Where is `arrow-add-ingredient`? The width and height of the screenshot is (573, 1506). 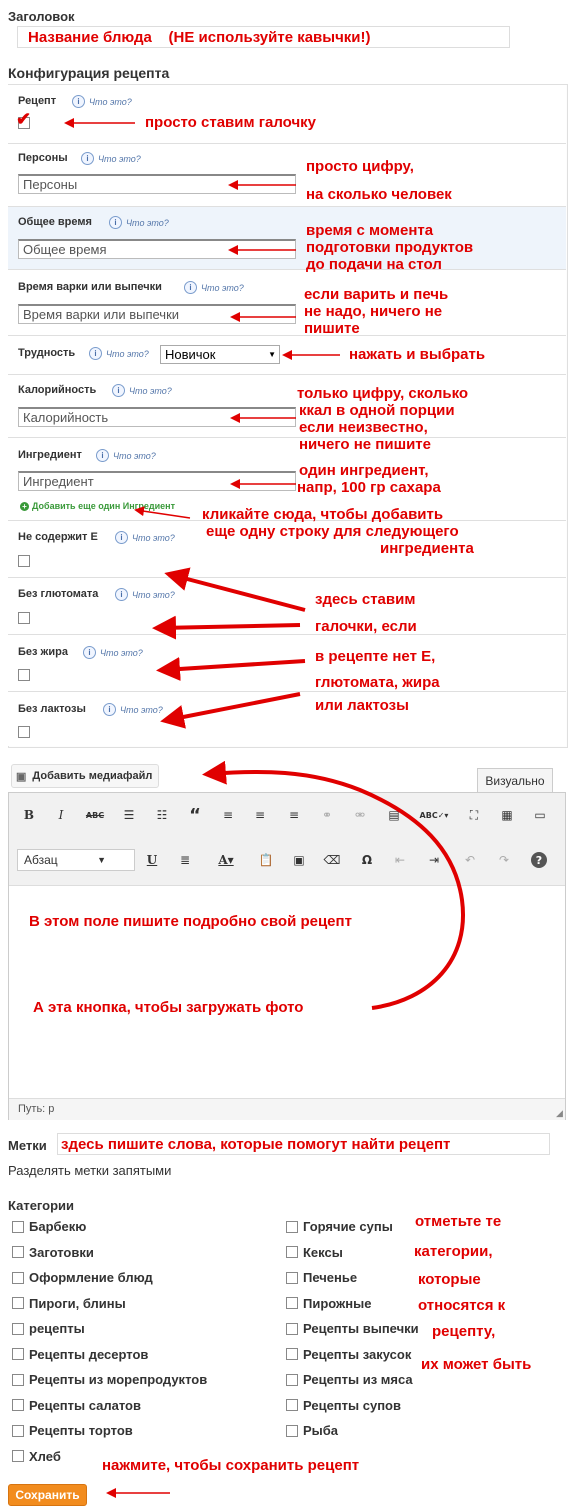
arrow-add-ingredient is located at coordinates (162, 512).